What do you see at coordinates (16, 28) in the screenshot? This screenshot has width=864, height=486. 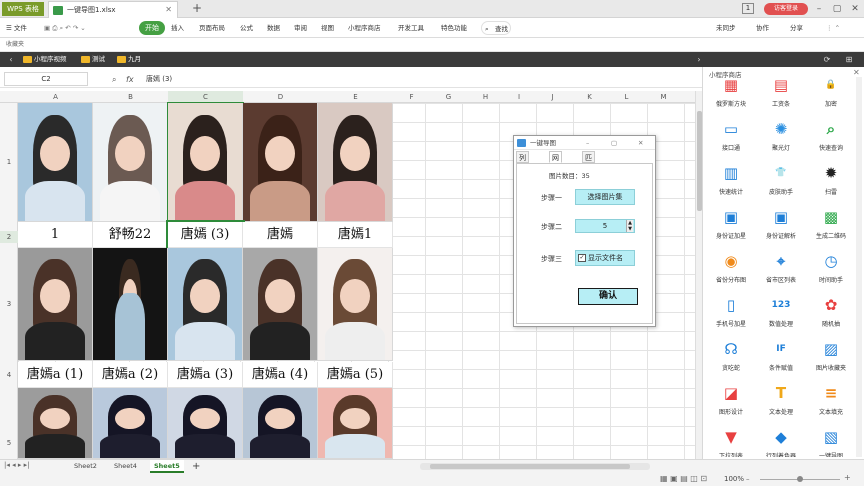 I see `menu-file: ☰ 文件` at bounding box center [16, 28].